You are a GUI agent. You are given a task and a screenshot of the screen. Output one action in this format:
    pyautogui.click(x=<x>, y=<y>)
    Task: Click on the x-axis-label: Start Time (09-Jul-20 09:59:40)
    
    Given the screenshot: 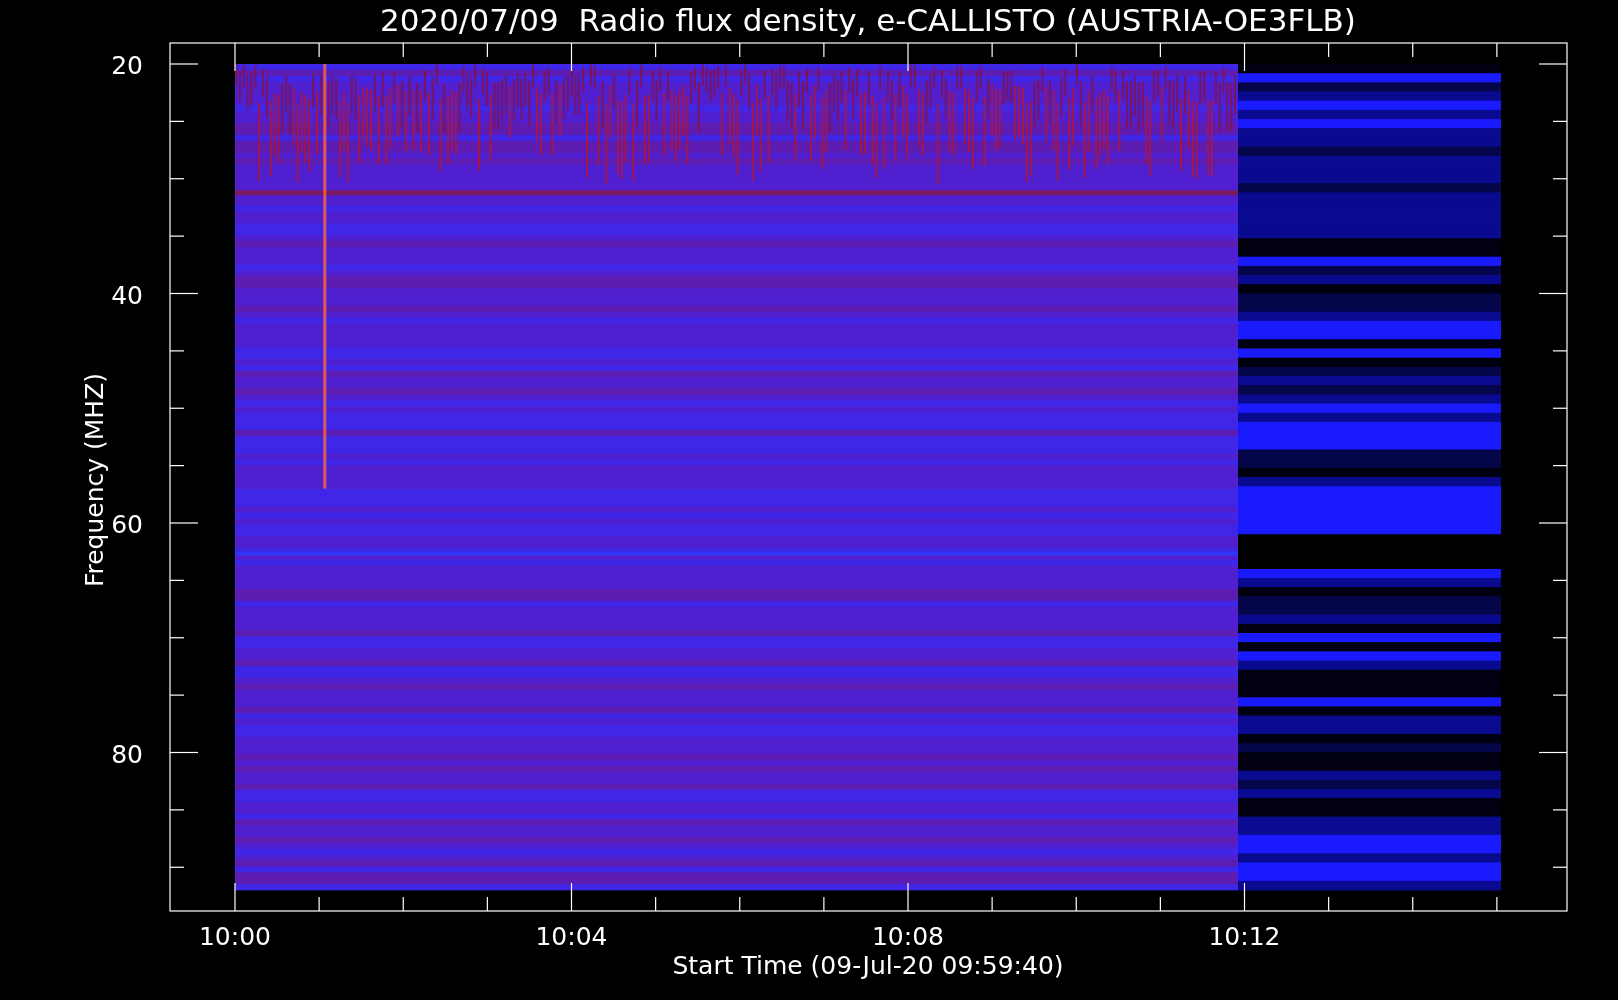 What is the action you would take?
    pyautogui.click(x=868, y=965)
    